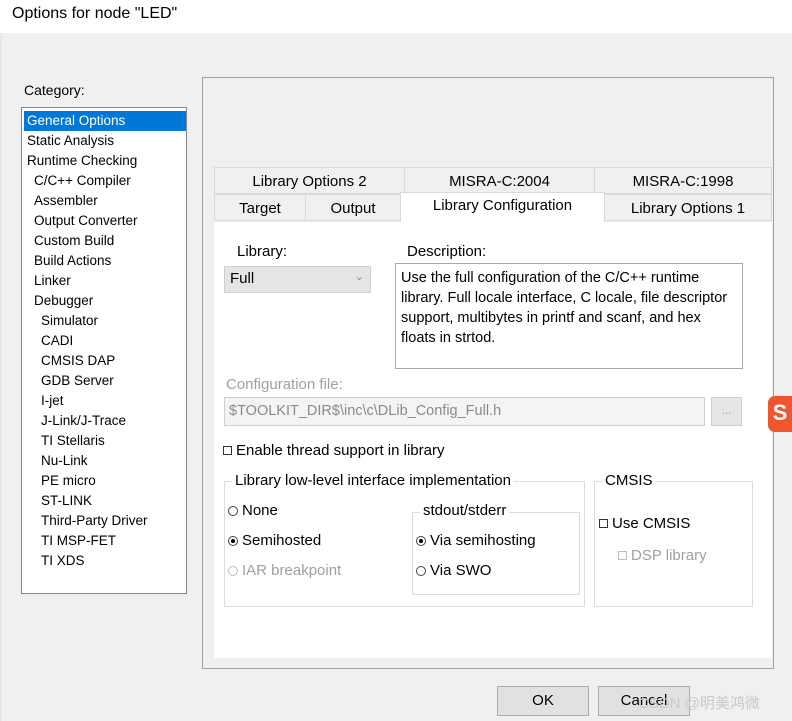  Describe the element at coordinates (260, 510) in the screenshot. I see `radio-none-label: None` at that location.